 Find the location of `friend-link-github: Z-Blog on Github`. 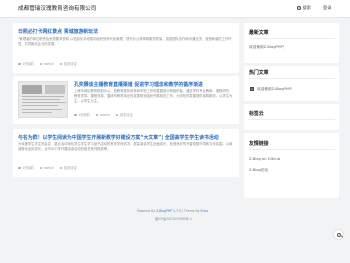

friend-link-github: Z-Blog on Github is located at coordinates (264, 159).